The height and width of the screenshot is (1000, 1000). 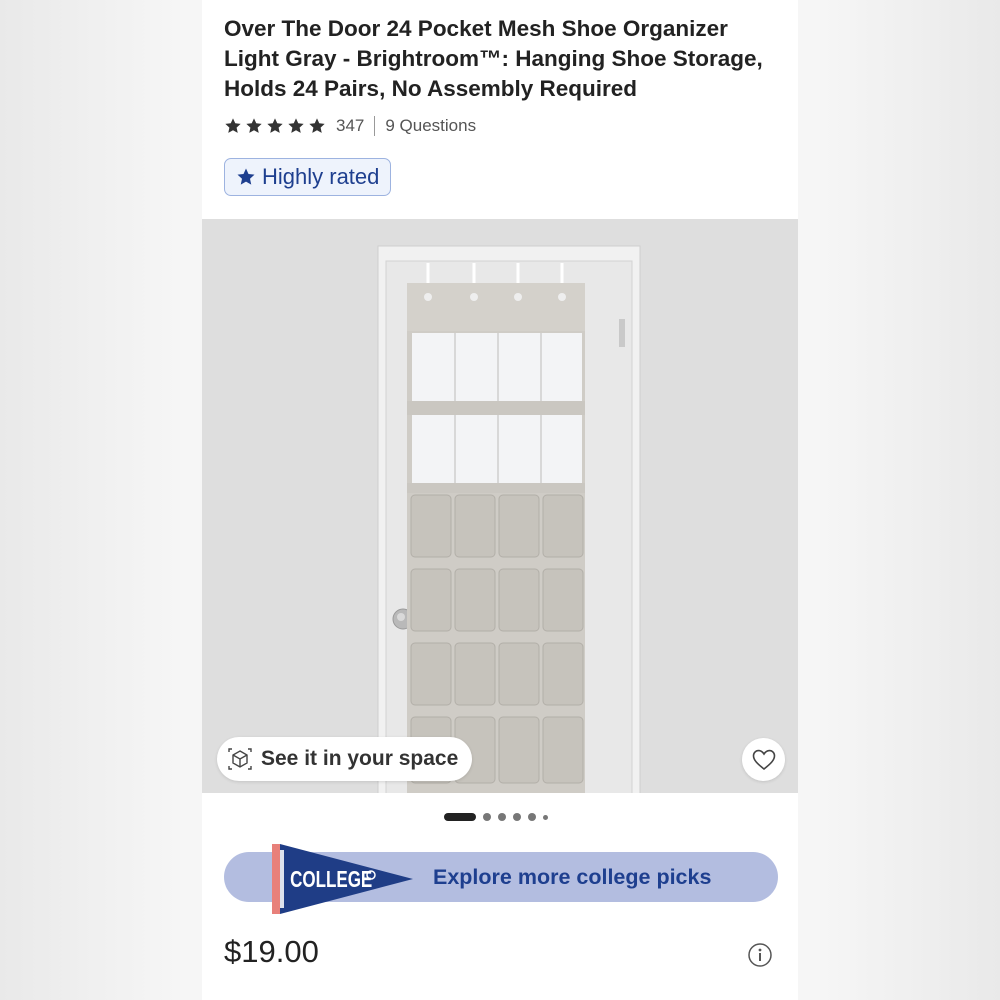 I want to click on college-pennant-logo: COLLEGE, so click(x=342, y=879).